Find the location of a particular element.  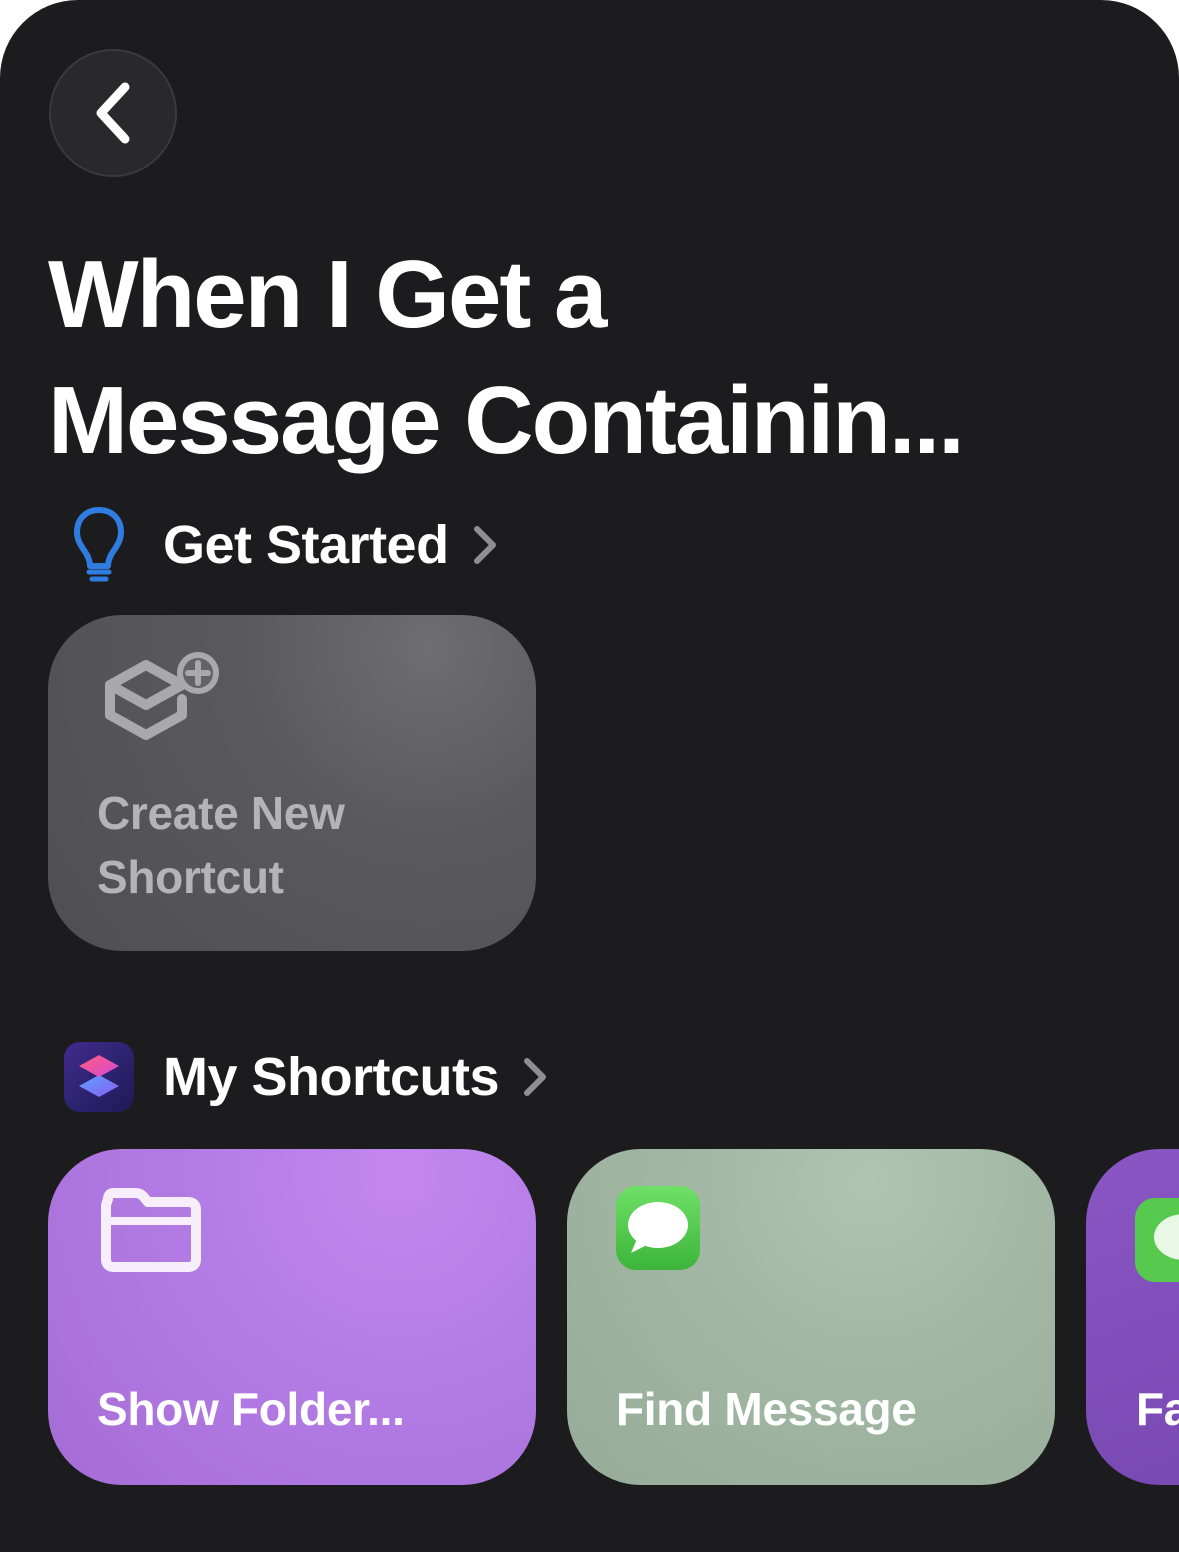

my-shortcuts-header: My Shortcuts is located at coordinates (305, 1077).